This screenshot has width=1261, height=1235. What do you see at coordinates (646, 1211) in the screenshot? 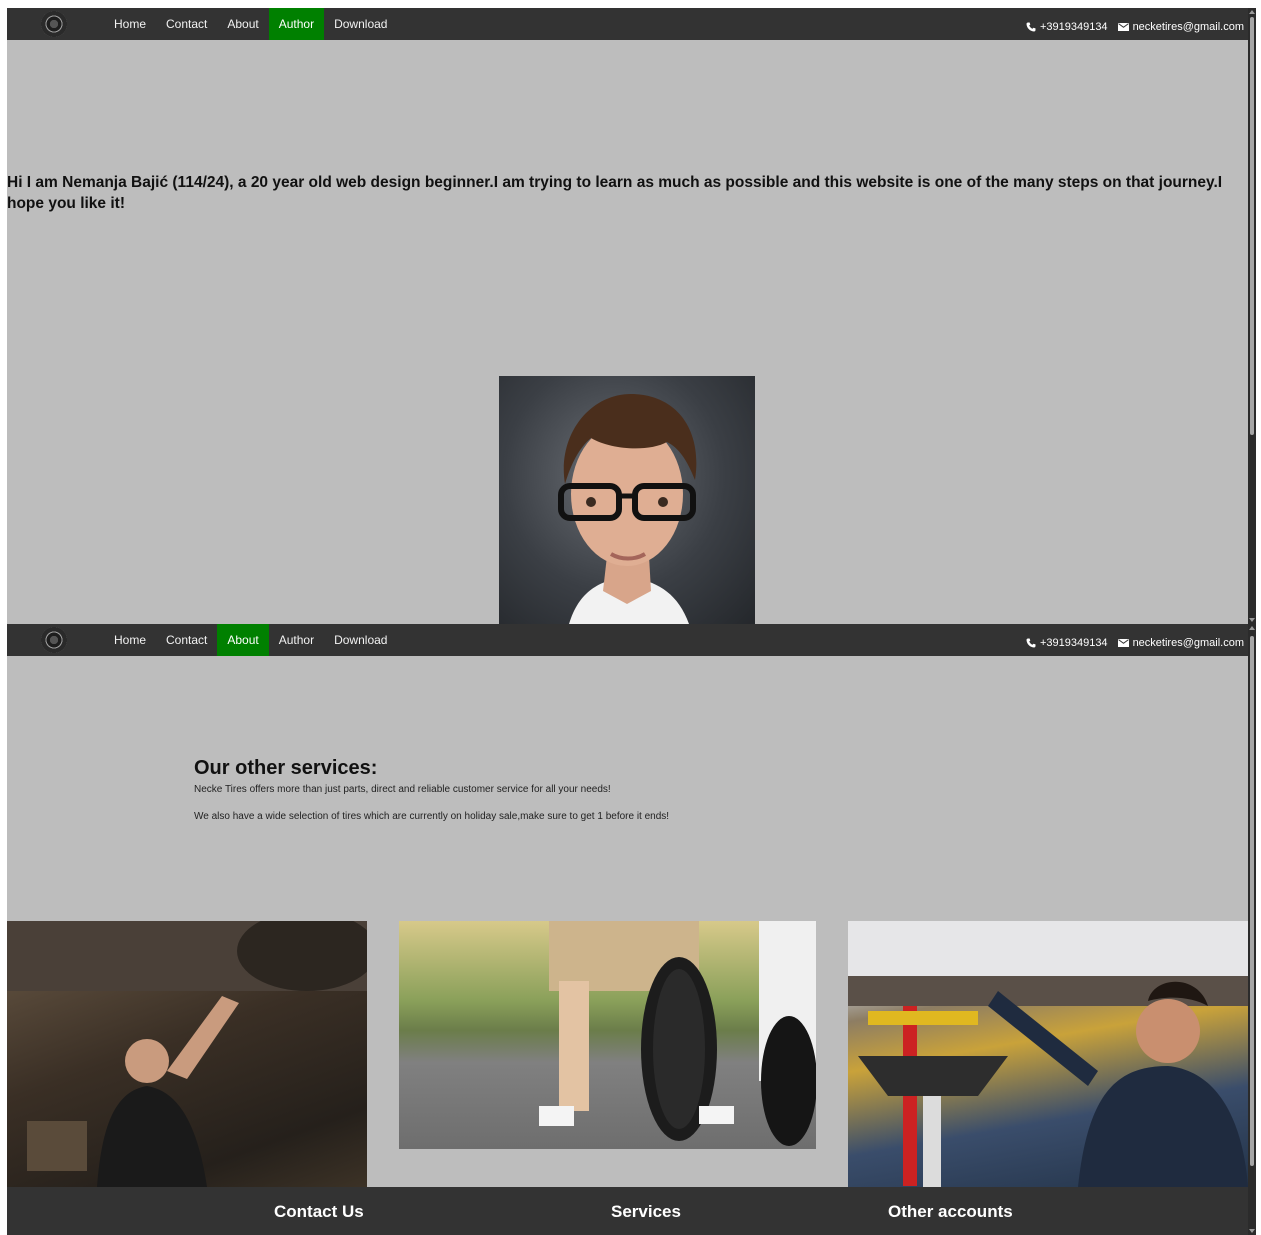
I see `footer-services-heading: Services` at bounding box center [646, 1211].